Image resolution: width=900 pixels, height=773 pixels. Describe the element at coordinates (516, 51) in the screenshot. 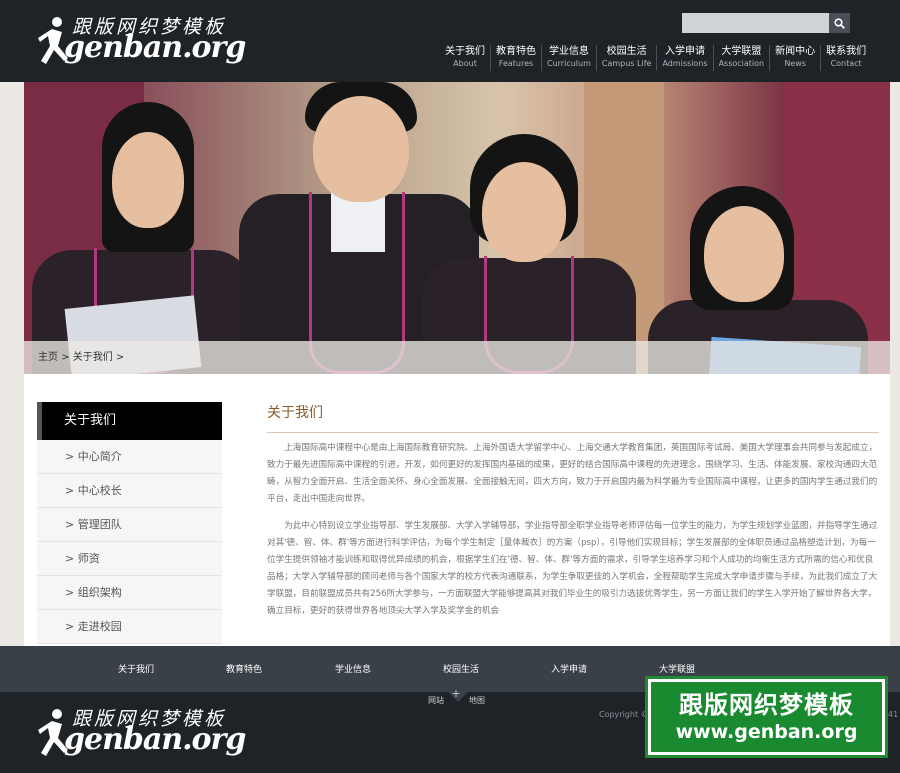

I see `nav-label: 教育特色` at that location.